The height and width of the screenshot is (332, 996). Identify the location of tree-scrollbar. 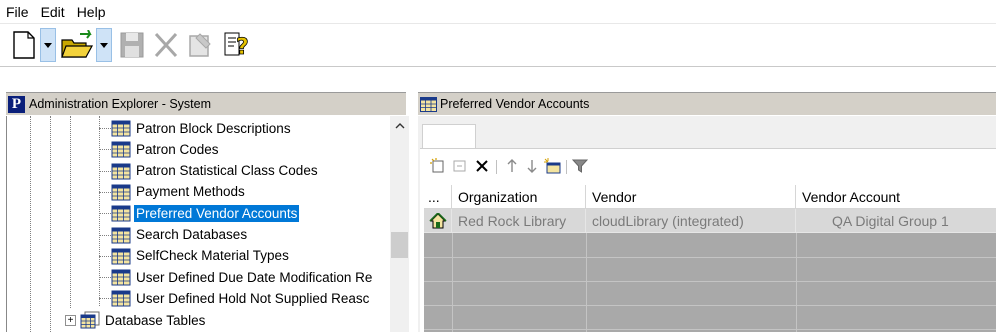
(399, 224).